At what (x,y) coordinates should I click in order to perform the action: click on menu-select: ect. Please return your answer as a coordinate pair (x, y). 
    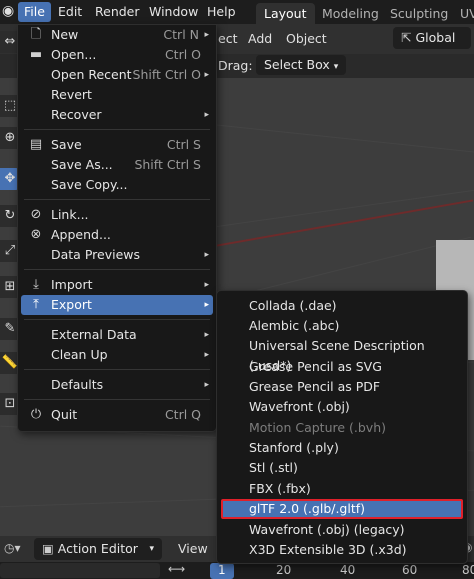
    Looking at the image, I should click on (227, 39).